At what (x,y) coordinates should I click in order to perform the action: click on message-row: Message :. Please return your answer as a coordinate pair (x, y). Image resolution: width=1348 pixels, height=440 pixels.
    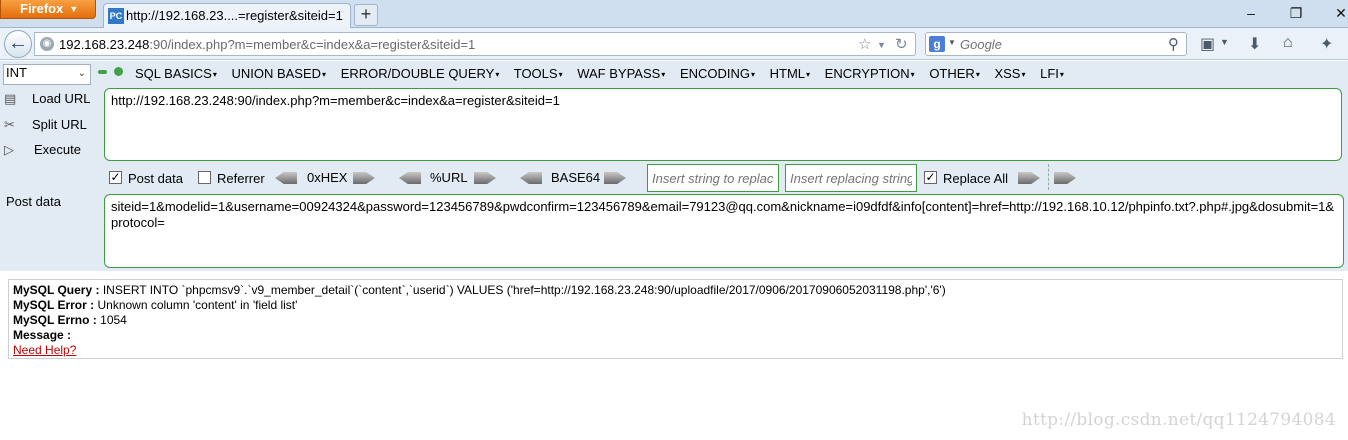
    Looking at the image, I should click on (675, 335).